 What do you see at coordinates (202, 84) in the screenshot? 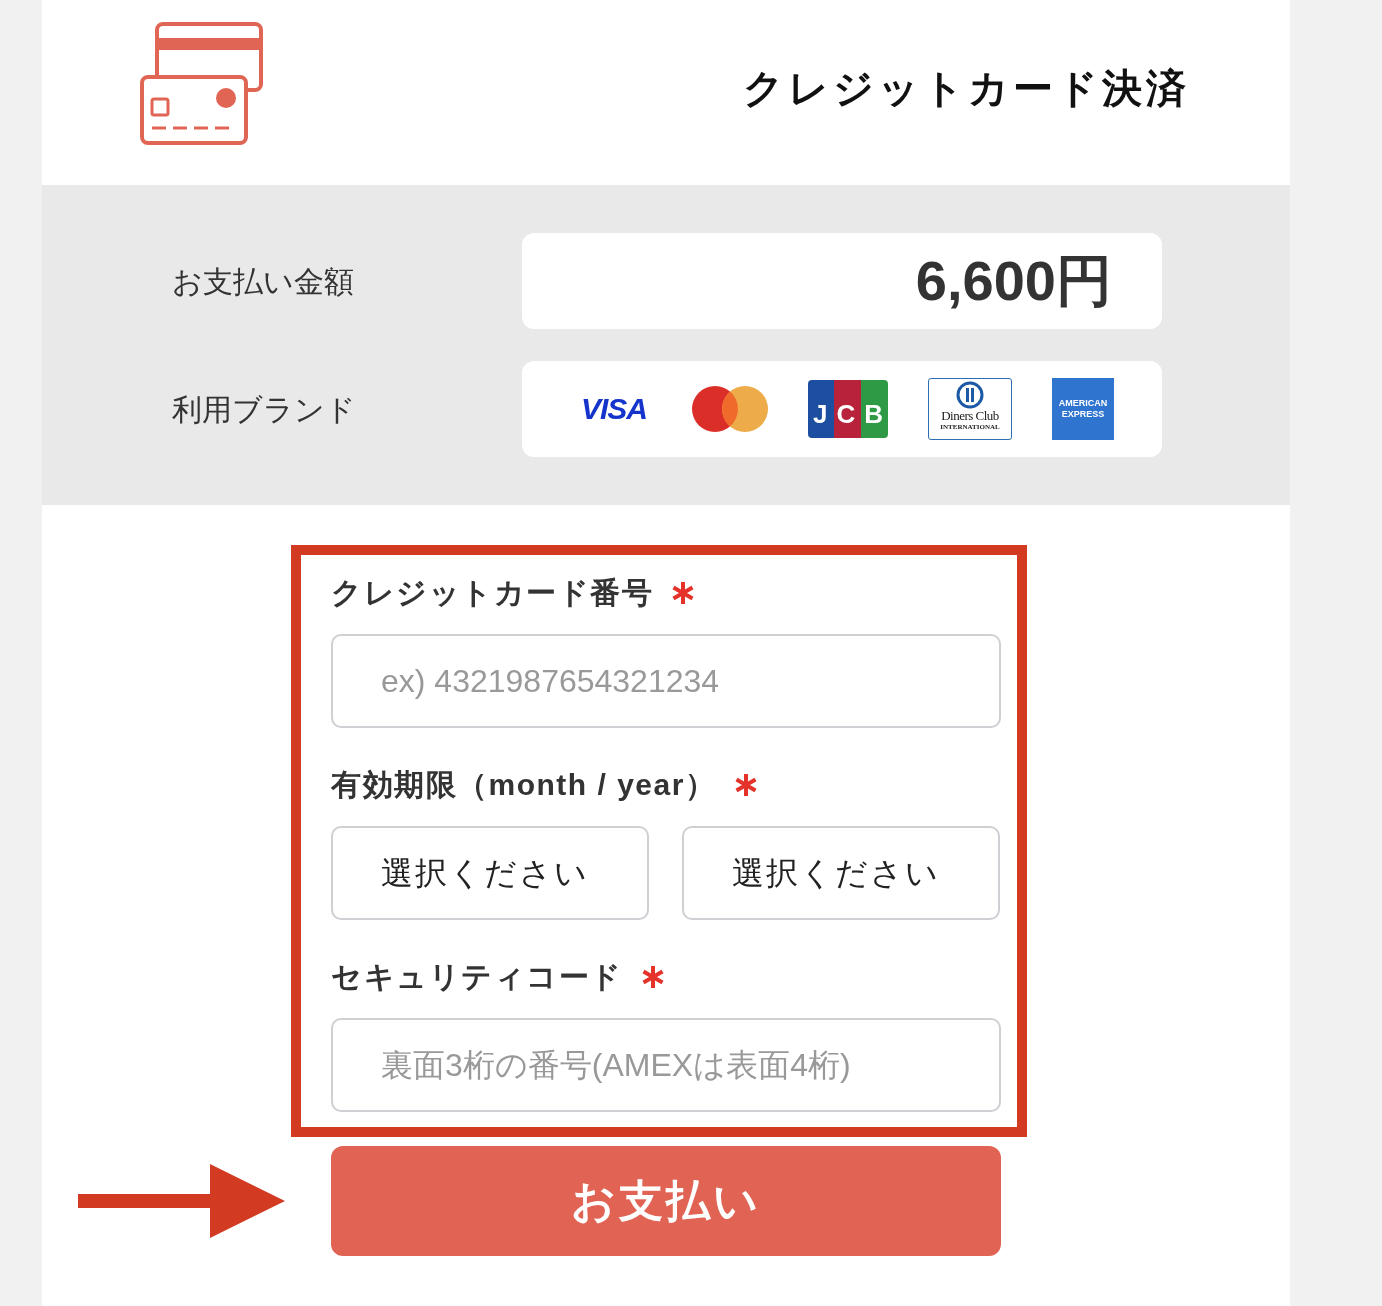
I see `credit-cards-icon` at bounding box center [202, 84].